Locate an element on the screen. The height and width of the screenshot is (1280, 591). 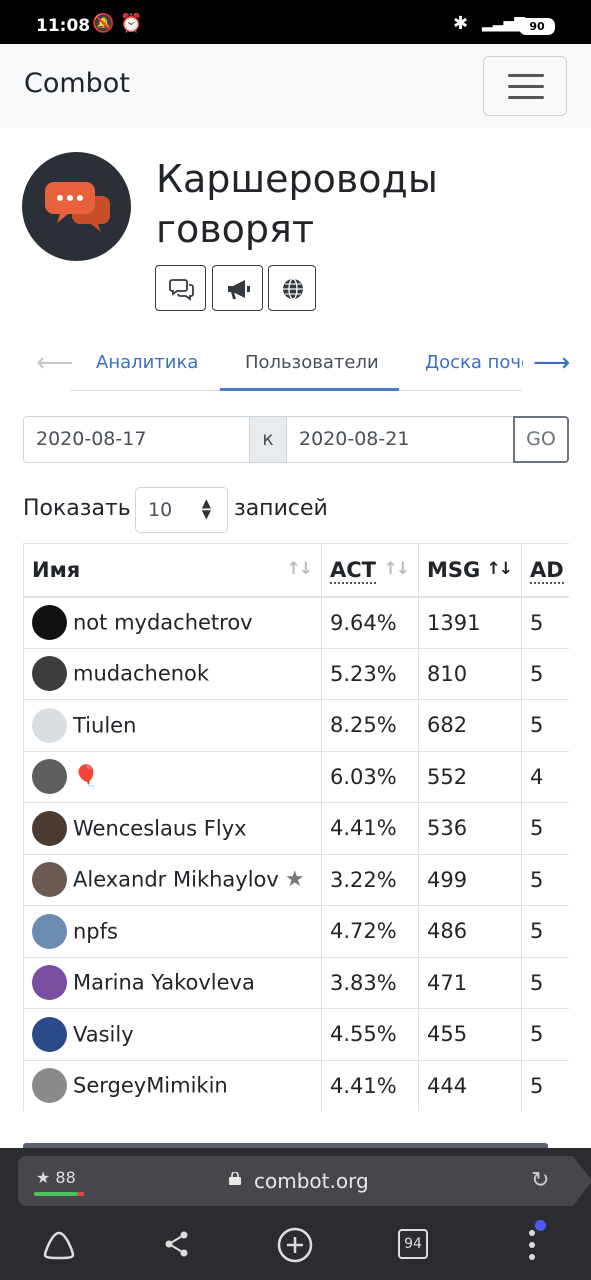
table-row: npfs 4.72% 486 5 is located at coordinates (296, 931).